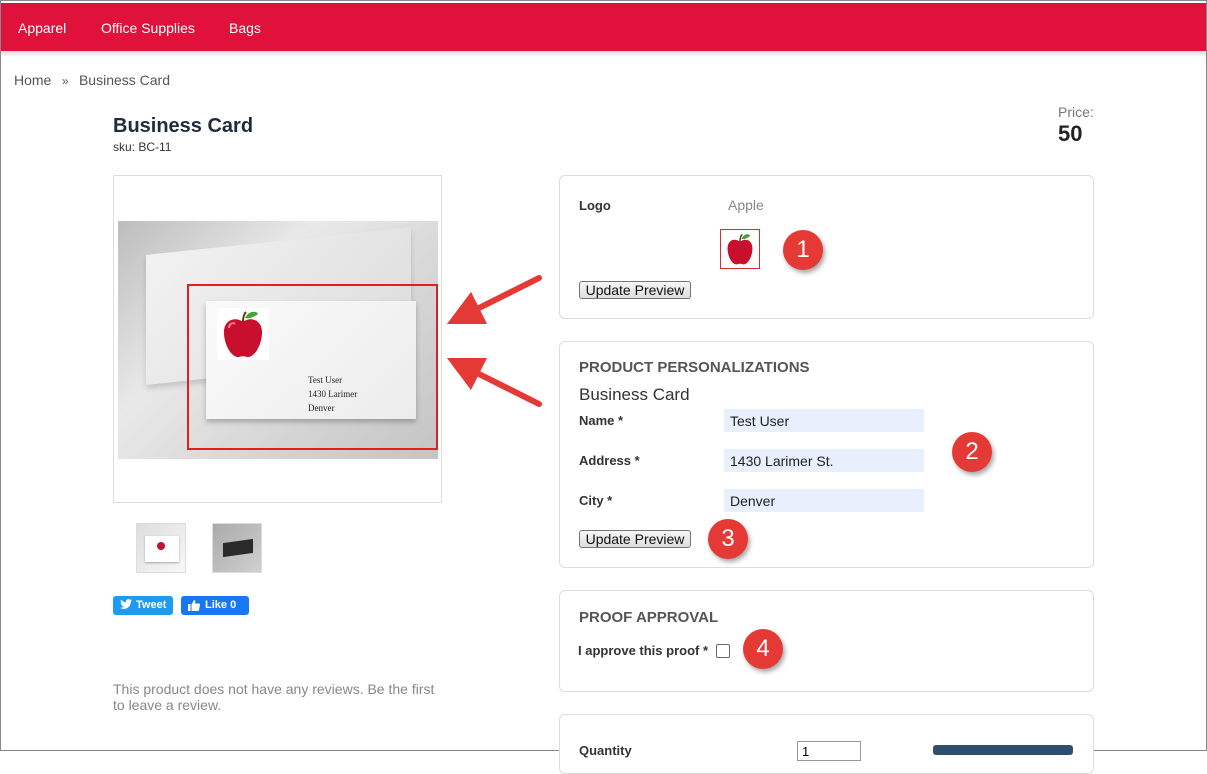 The width and height of the screenshot is (1207, 774). What do you see at coordinates (312, 367) in the screenshot?
I see `preview-highlight-box` at bounding box center [312, 367].